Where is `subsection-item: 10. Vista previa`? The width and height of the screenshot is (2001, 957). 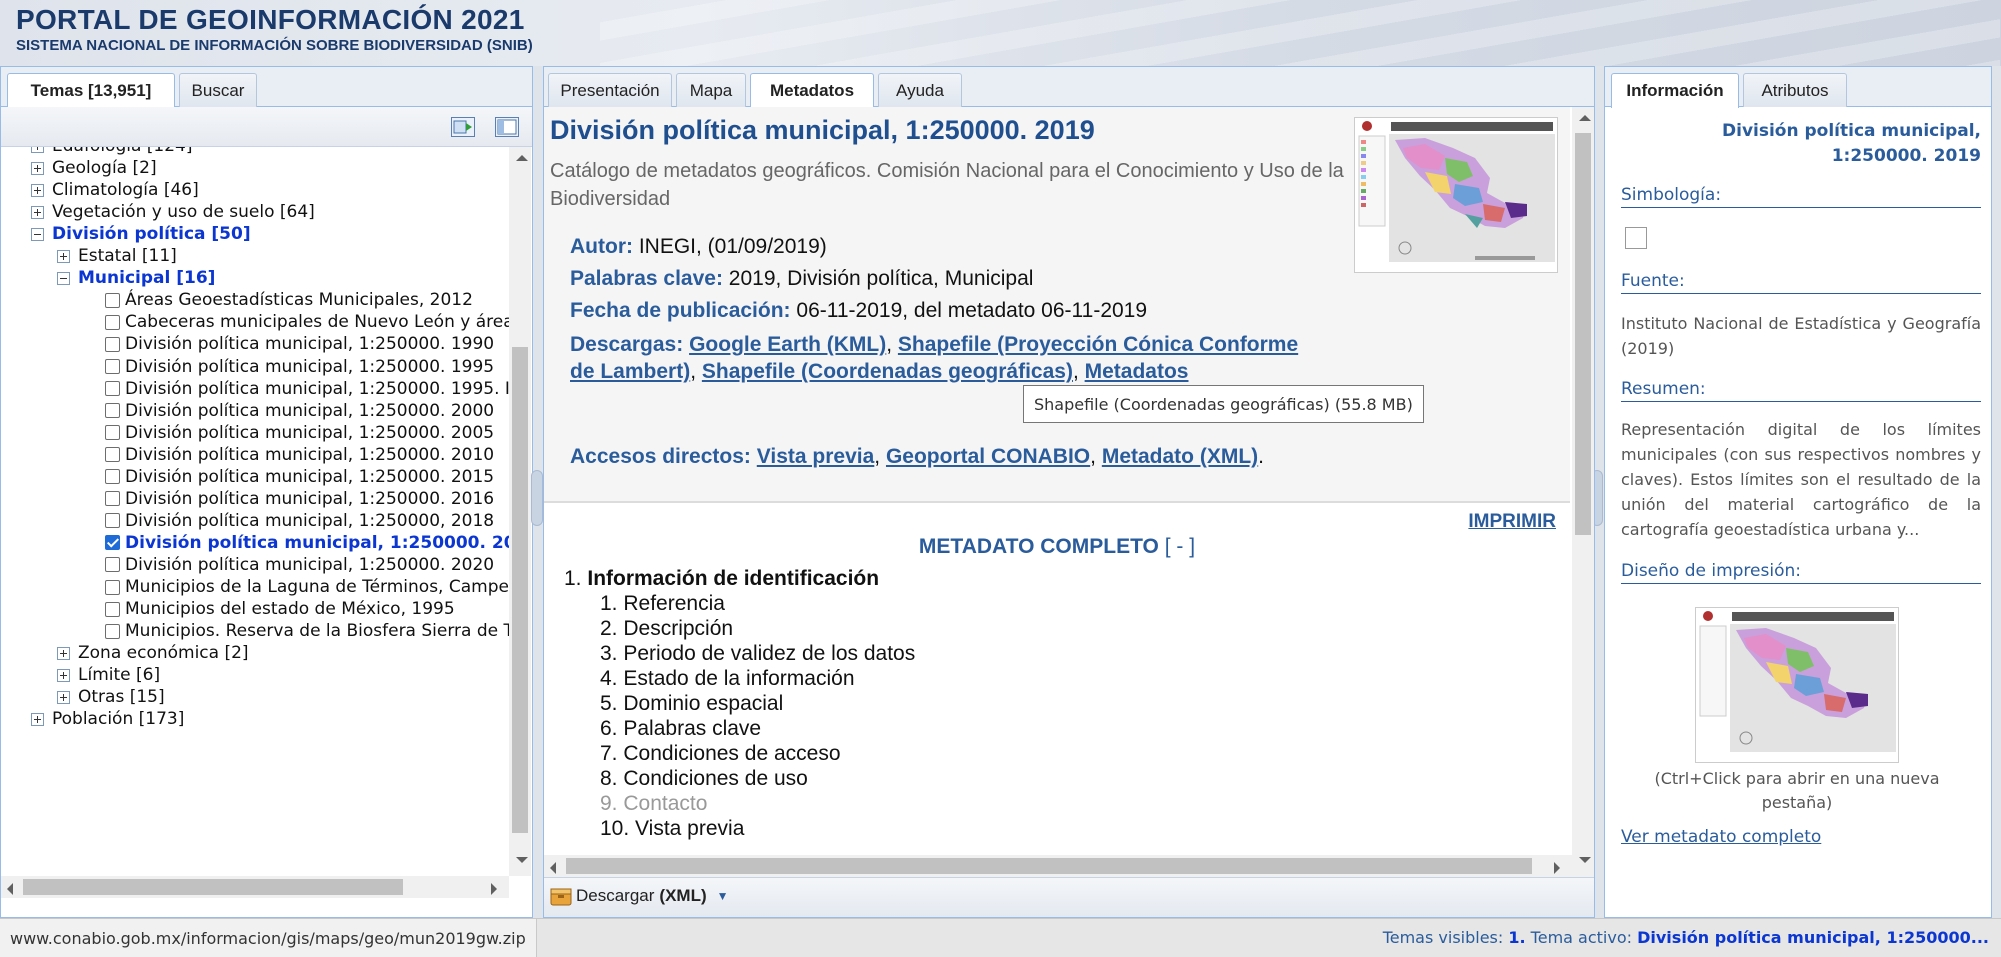
subsection-item: 10. Vista previa is located at coordinates (672, 829).